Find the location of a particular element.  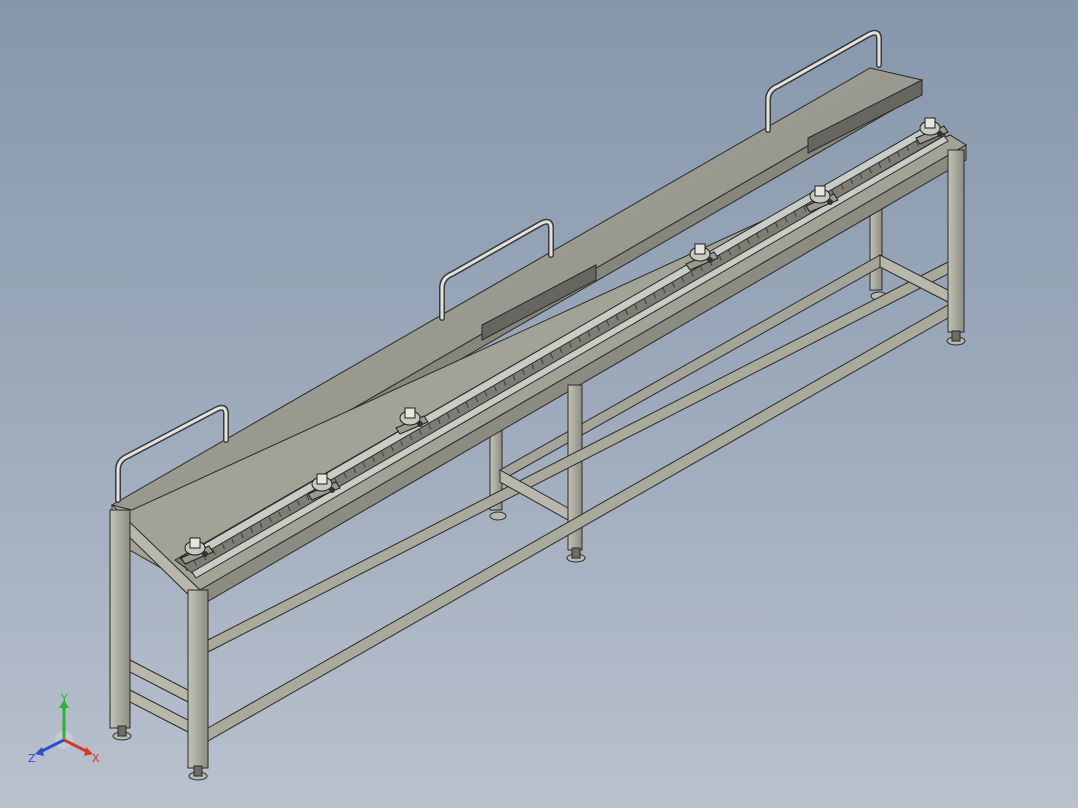

z-axis-head is located at coordinates (39, 751).